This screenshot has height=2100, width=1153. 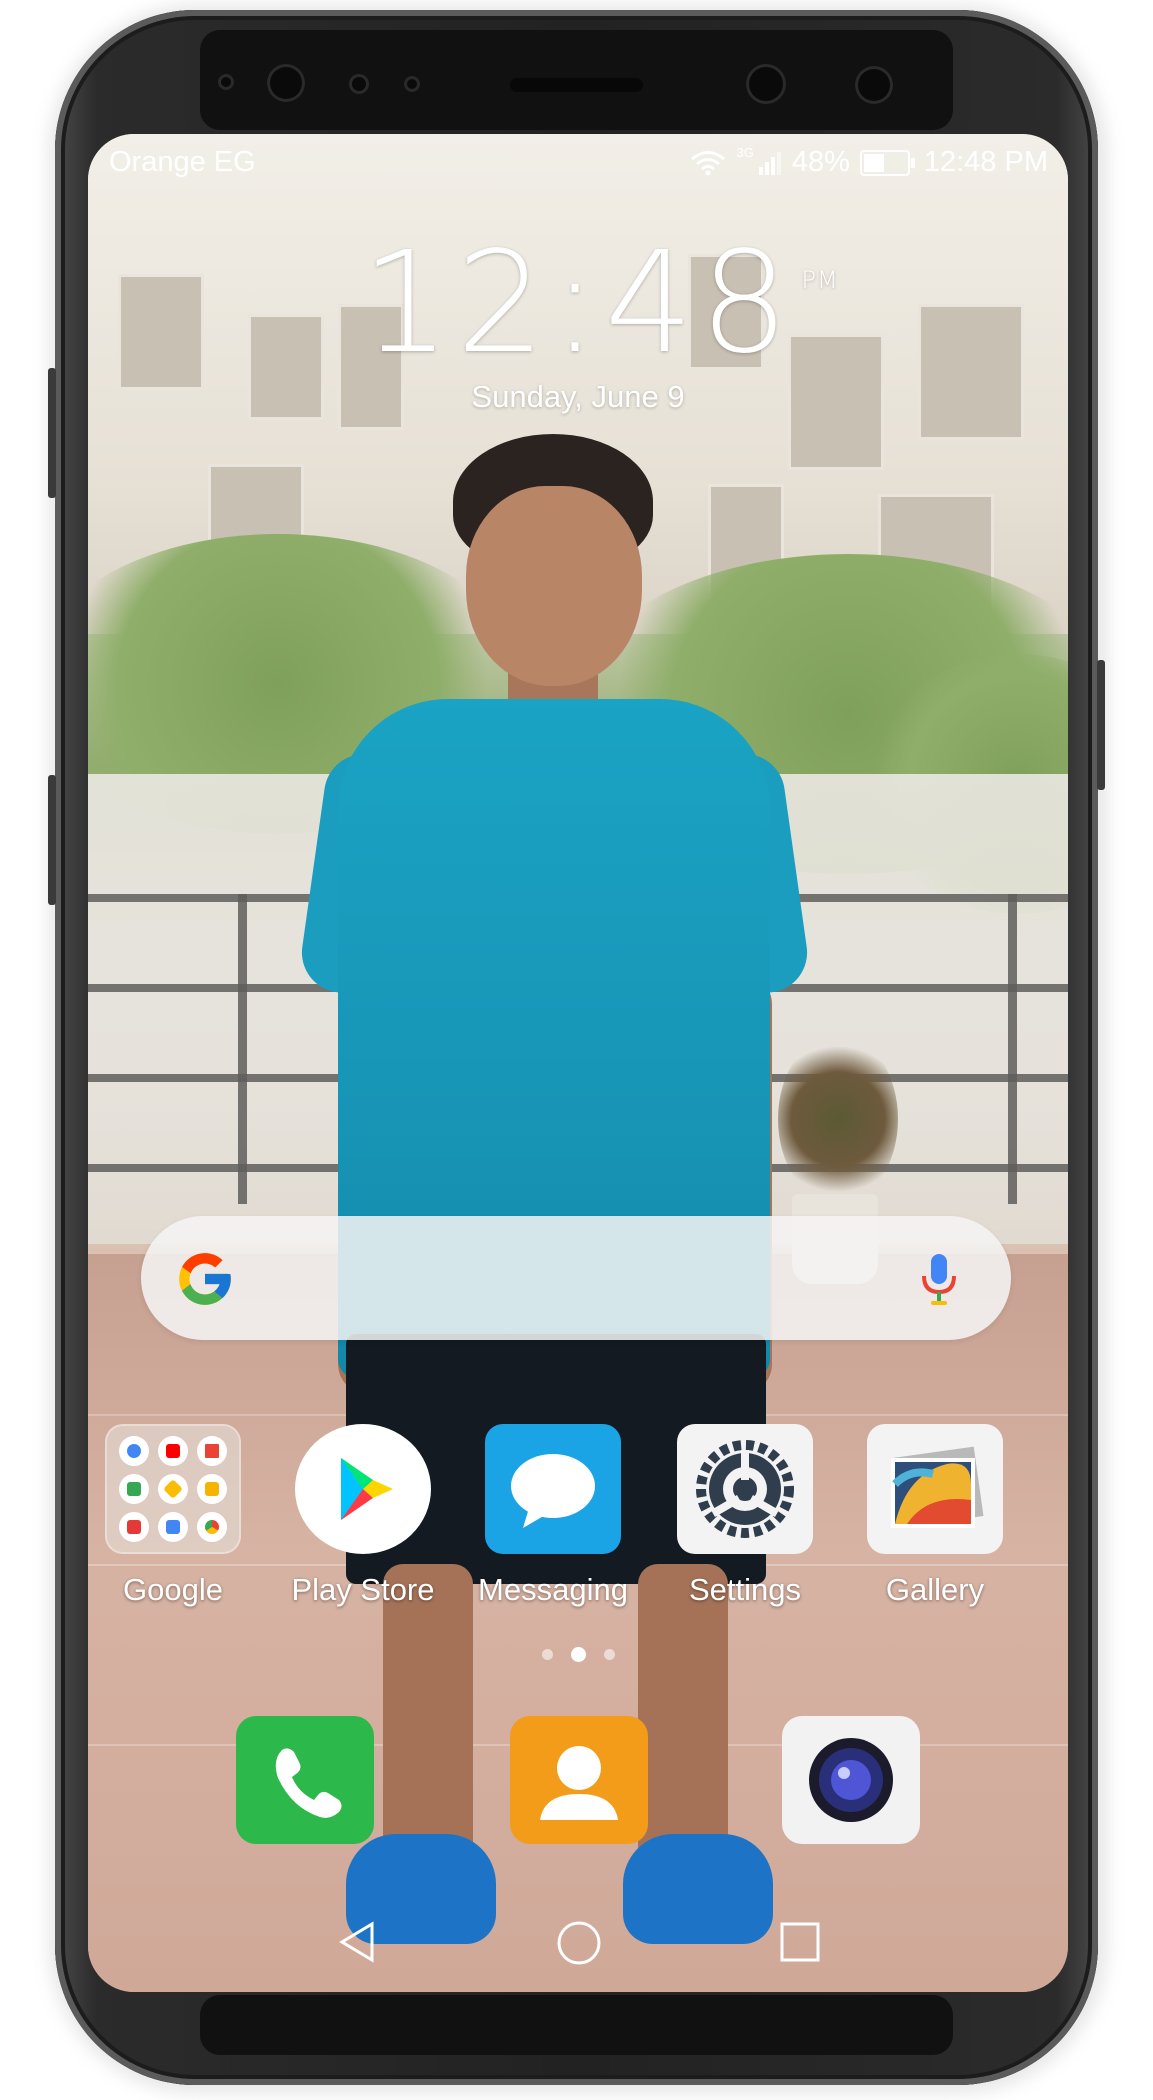 What do you see at coordinates (205, 1279) in the screenshot?
I see `google-g-icon` at bounding box center [205, 1279].